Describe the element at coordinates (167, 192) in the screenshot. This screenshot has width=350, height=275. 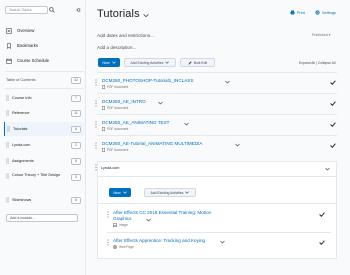
I see `add-existing-label: Add Existing Activities` at that location.